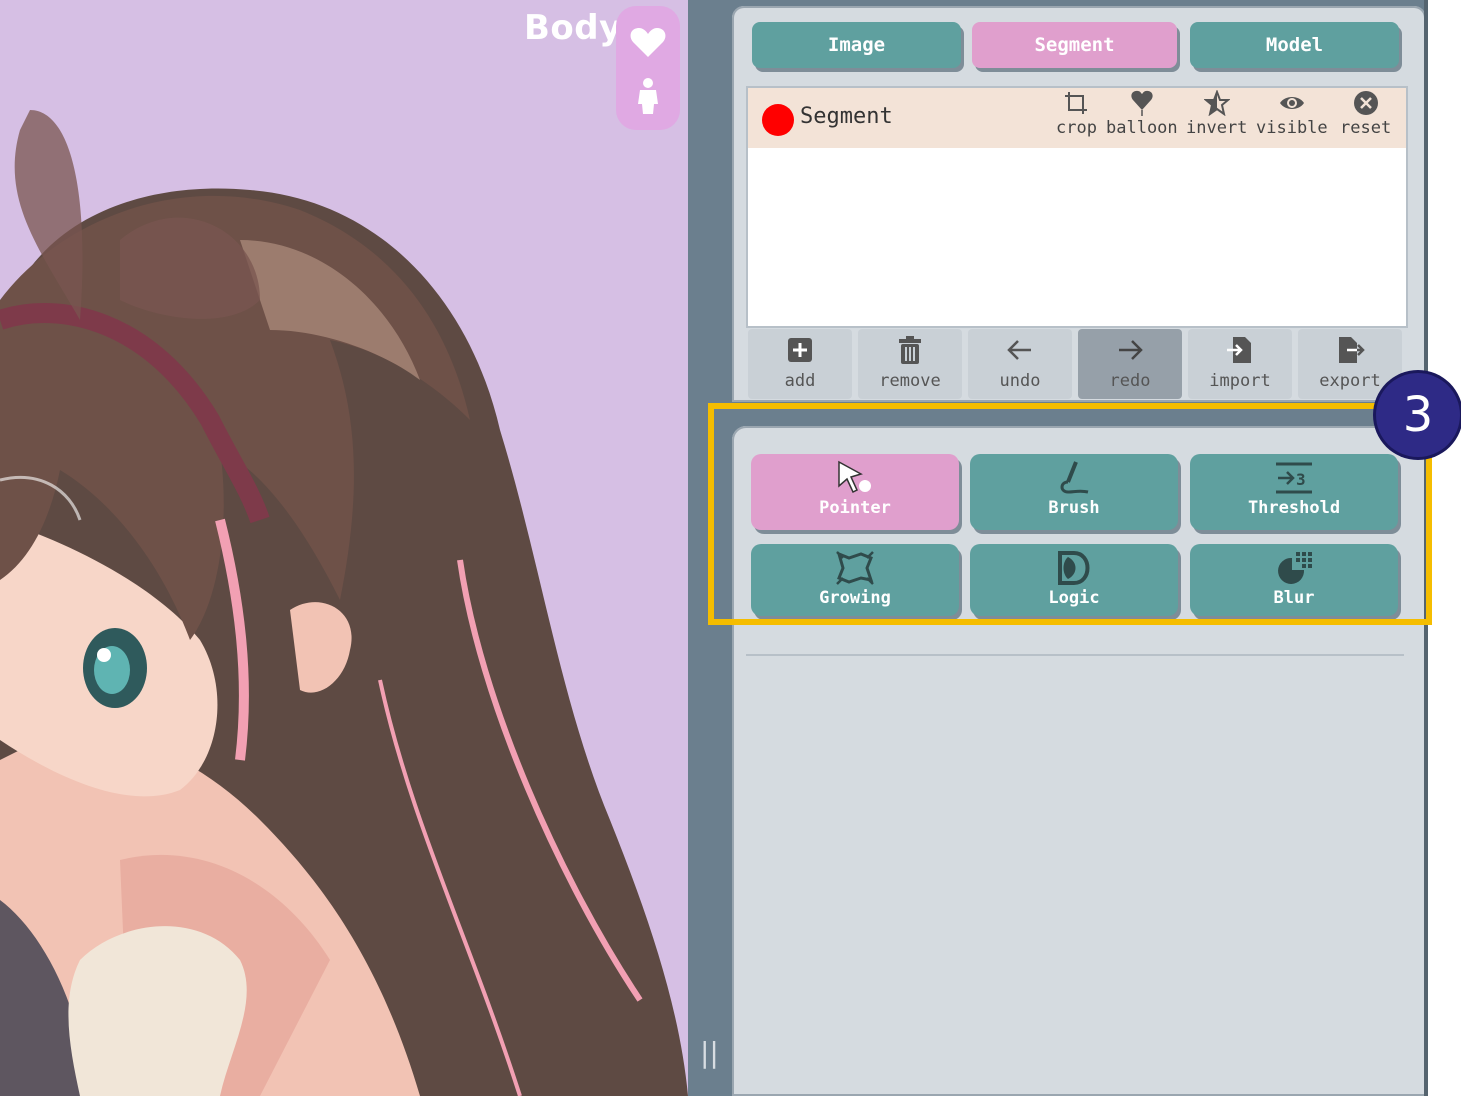  I want to click on invert-action: invert, so click(1216, 118).